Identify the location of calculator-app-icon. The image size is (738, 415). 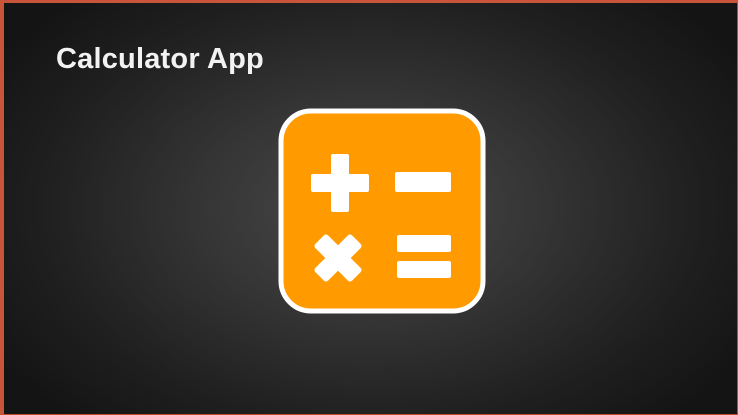
(382, 211).